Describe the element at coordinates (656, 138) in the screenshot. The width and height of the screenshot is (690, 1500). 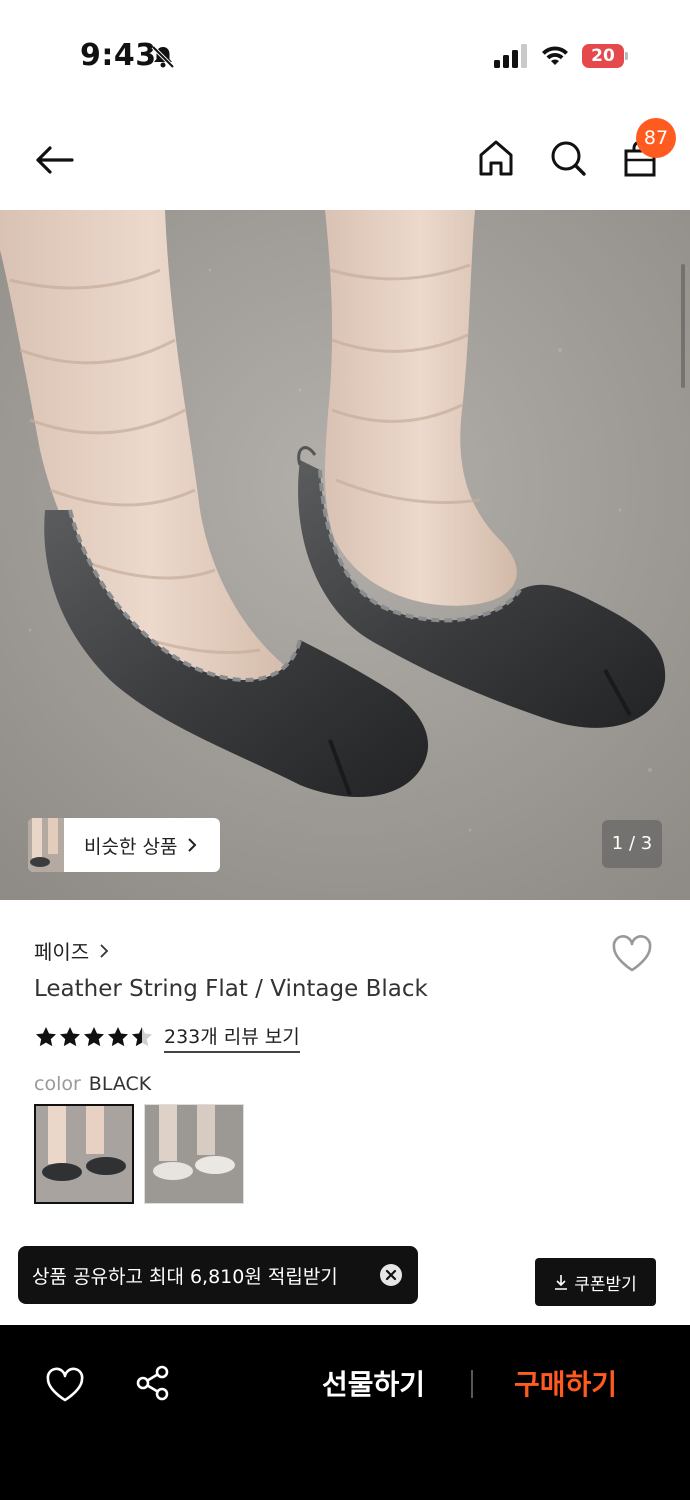
I see `cart-count-badge: 87` at that location.